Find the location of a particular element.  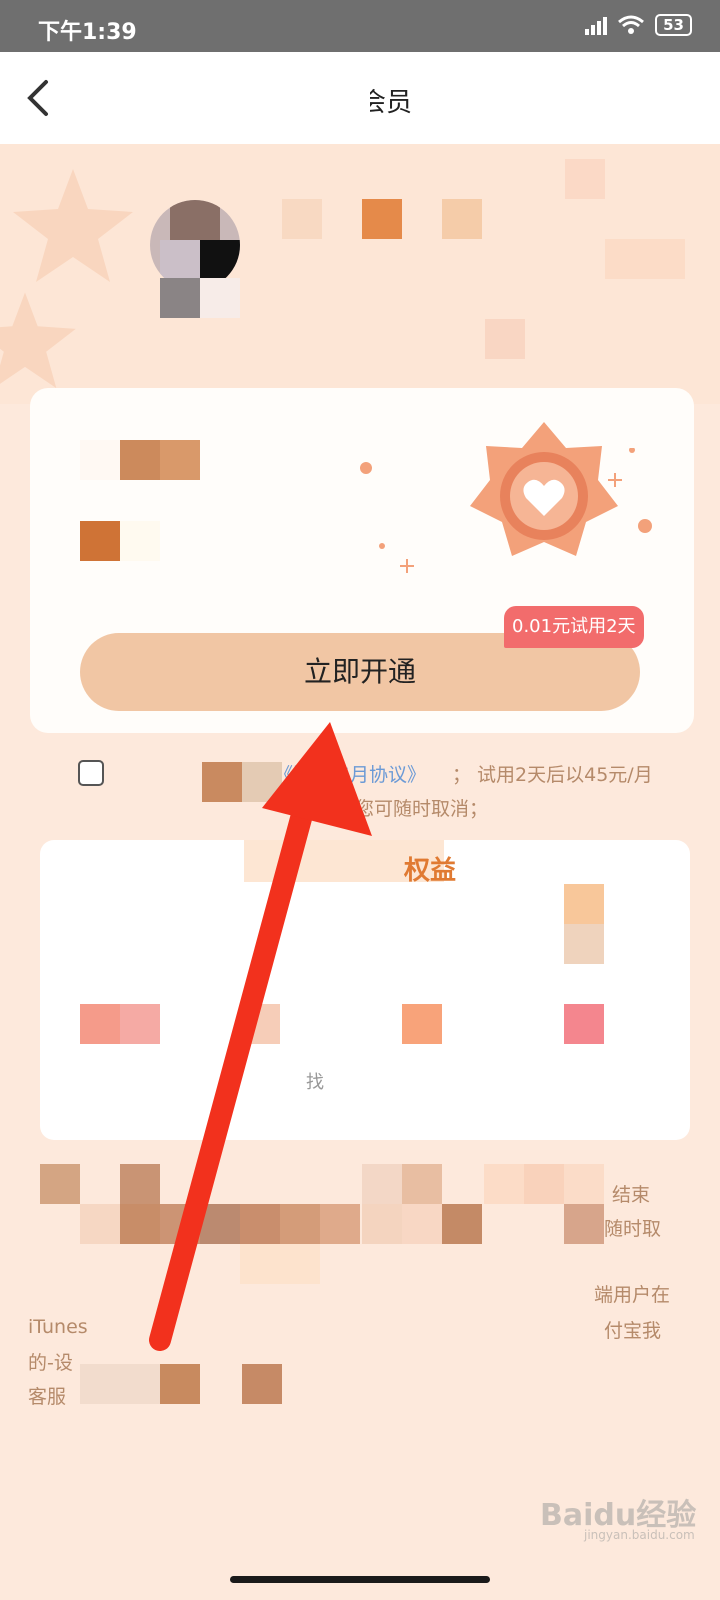

agreement-text: ； 试用2天后以45元/月 is located at coordinates (552, 775).